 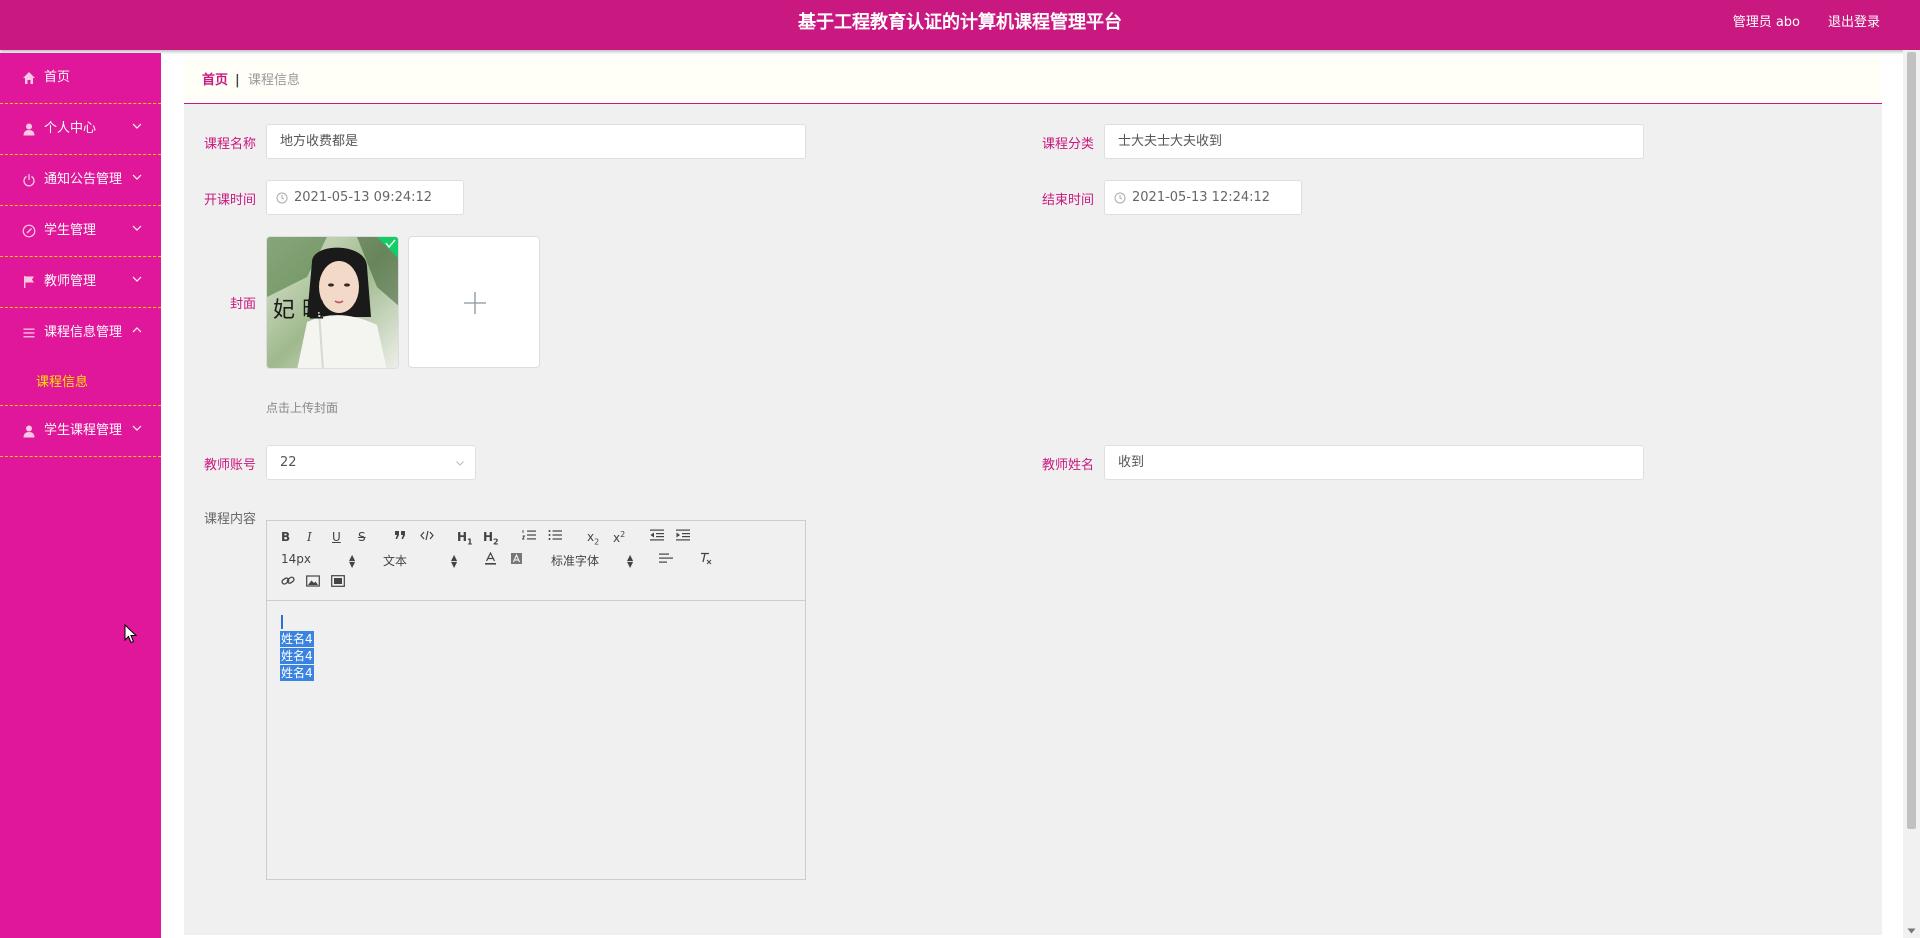 I want to click on sidebar-item-personal-center: 个人中心, so click(x=80, y=129).